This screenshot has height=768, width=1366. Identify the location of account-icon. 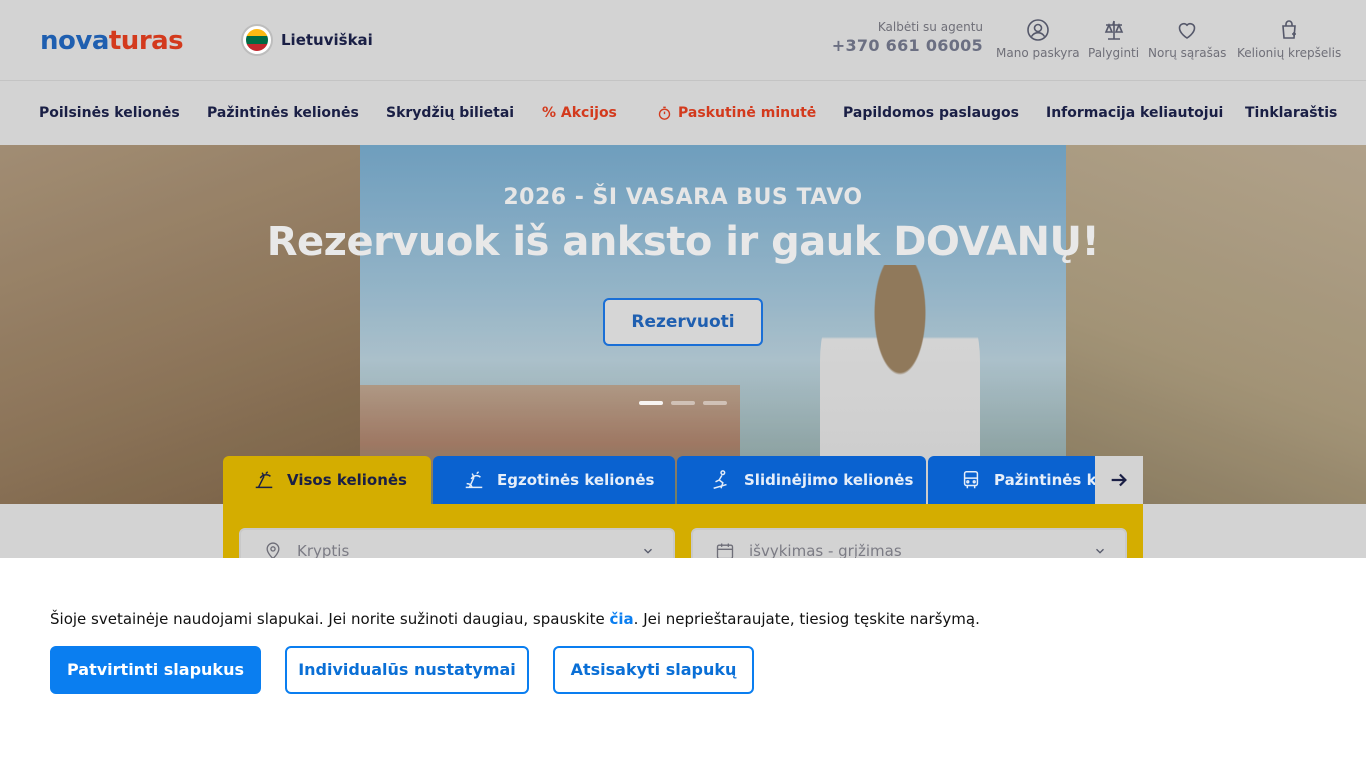
(1037, 30).